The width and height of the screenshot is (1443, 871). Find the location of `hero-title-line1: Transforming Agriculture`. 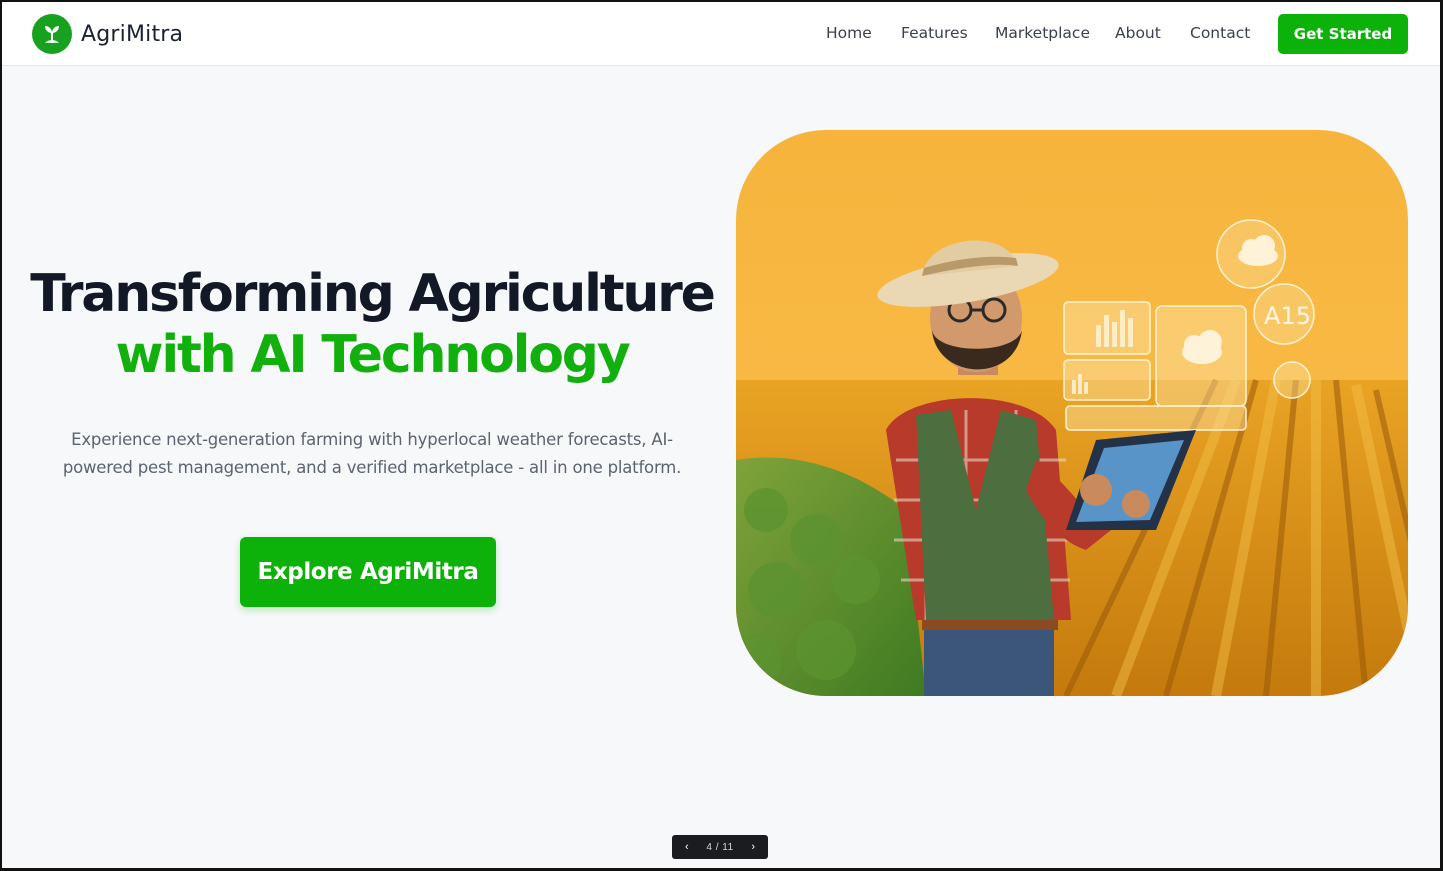

hero-title-line1: Transforming Agriculture is located at coordinates (373, 294).